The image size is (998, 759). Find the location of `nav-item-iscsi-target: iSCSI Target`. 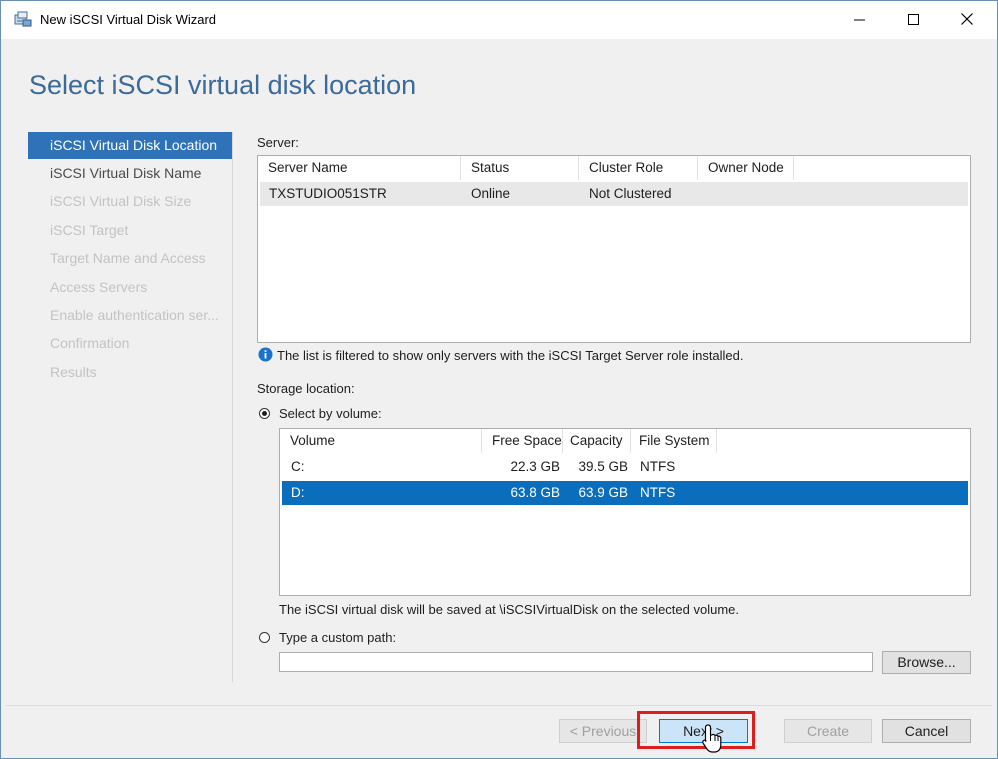

nav-item-iscsi-target: iSCSI Target is located at coordinates (89, 229).